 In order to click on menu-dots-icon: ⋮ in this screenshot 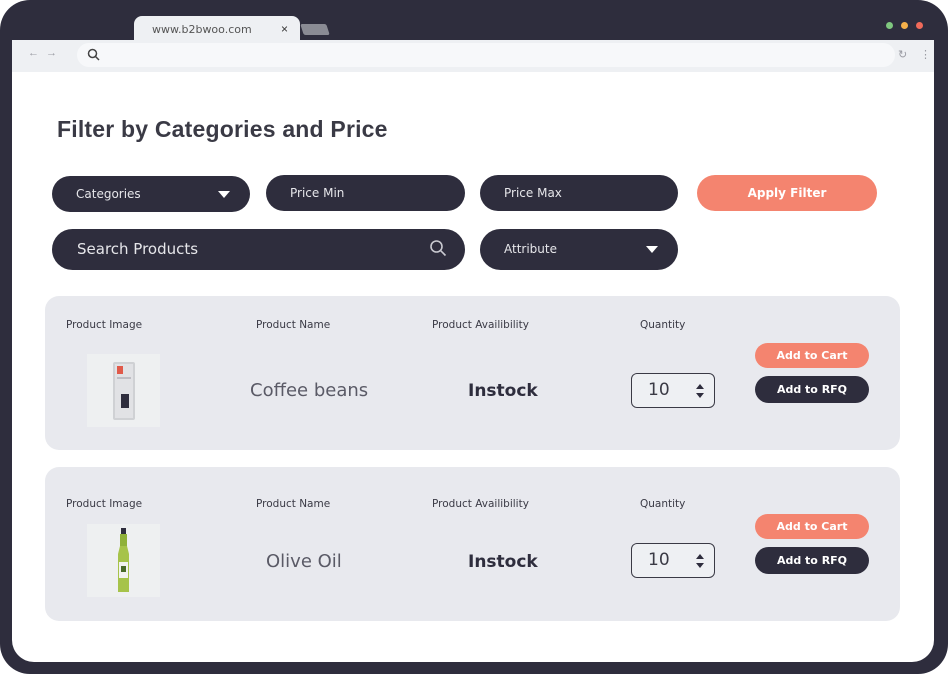, I will do `click(925, 54)`.